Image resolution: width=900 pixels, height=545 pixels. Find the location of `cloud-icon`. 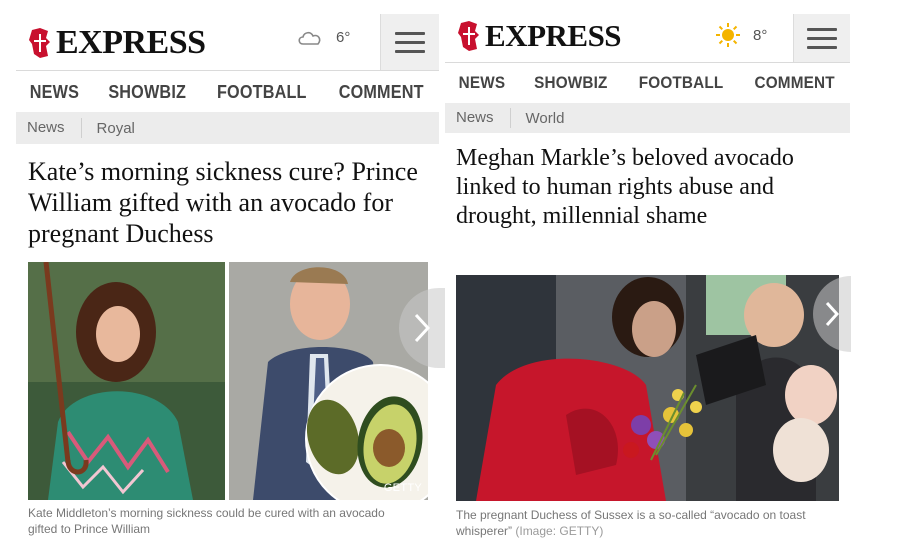

cloud-icon is located at coordinates (309, 38).